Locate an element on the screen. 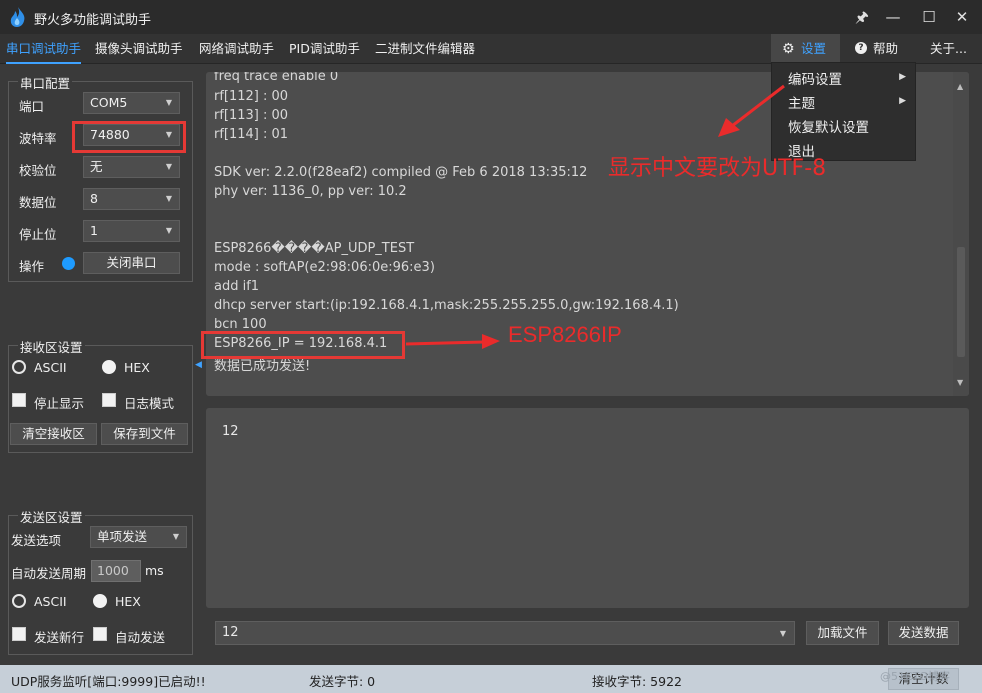 Image resolution: width=982 pixels, height=693 pixels. send-history-select: 12 ▼ is located at coordinates (505, 633).